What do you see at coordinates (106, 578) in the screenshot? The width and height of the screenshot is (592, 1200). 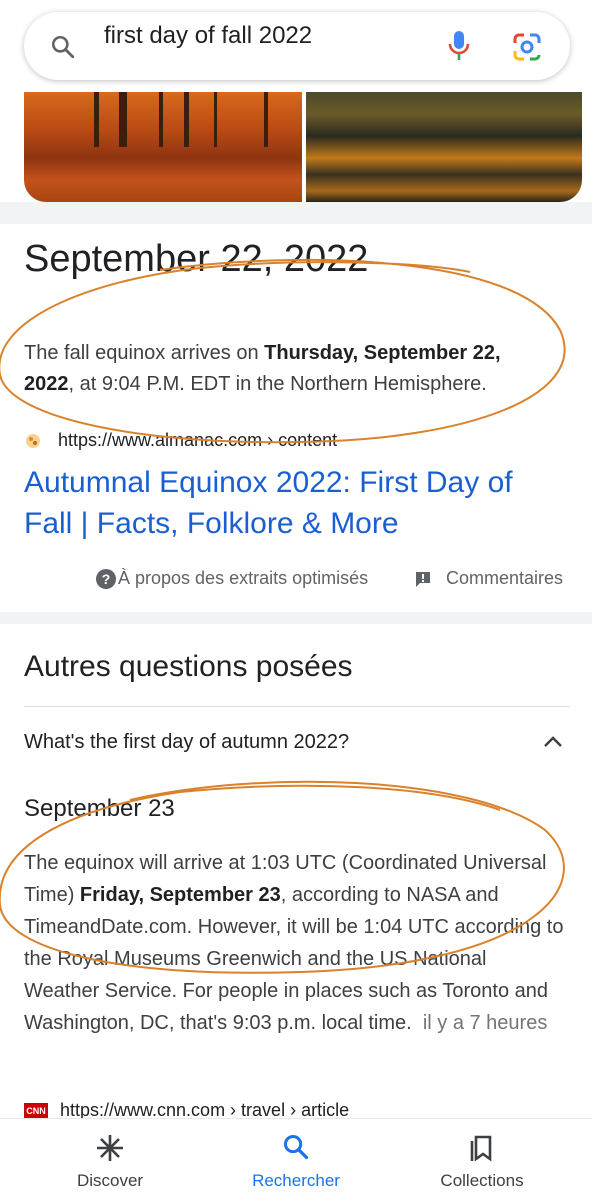 I see `help-icon: ?` at bounding box center [106, 578].